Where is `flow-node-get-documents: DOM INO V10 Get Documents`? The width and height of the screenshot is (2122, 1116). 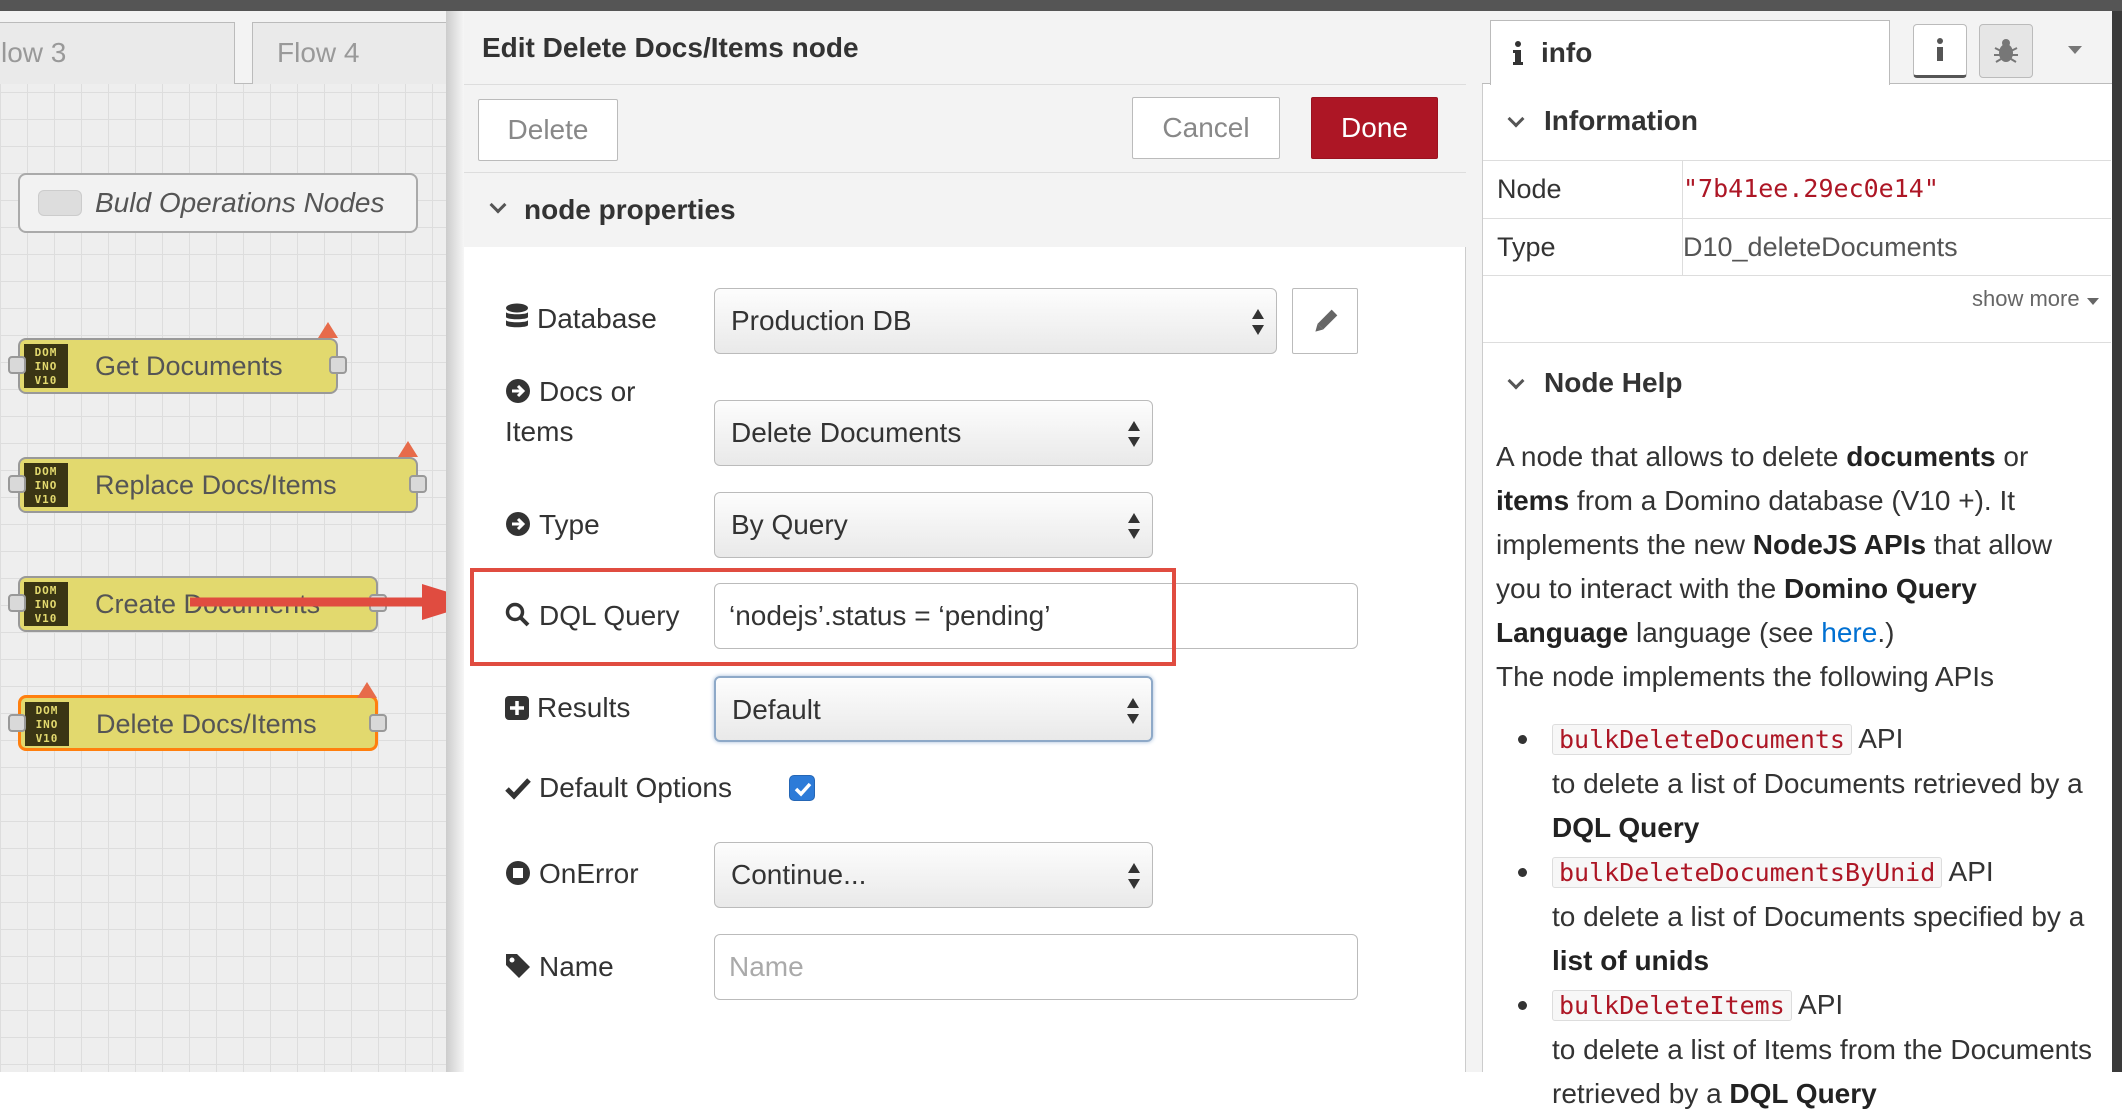 flow-node-get-documents: DOM INO V10 Get Documents is located at coordinates (178, 366).